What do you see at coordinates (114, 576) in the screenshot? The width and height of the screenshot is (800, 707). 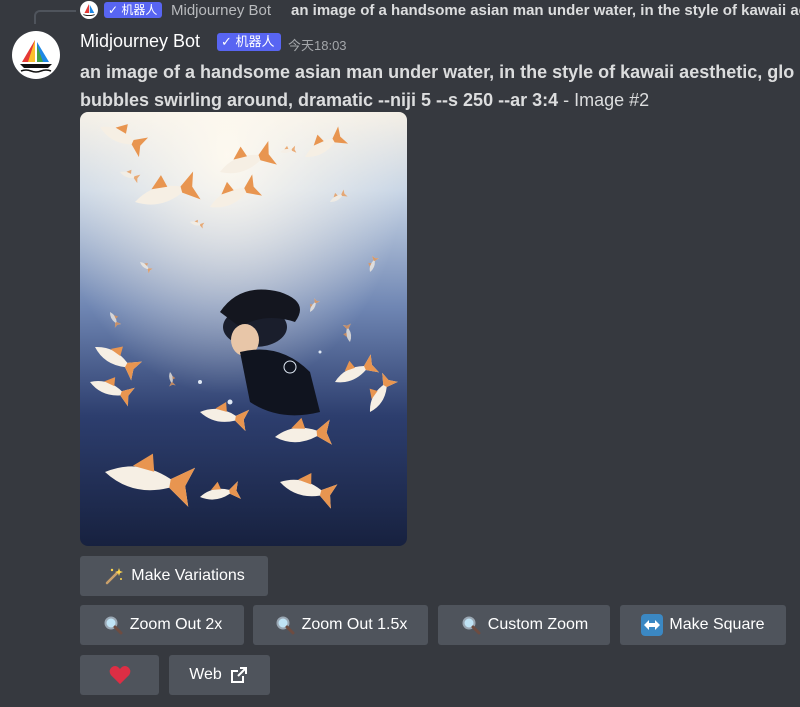 I see `magic-wand-icon` at bounding box center [114, 576].